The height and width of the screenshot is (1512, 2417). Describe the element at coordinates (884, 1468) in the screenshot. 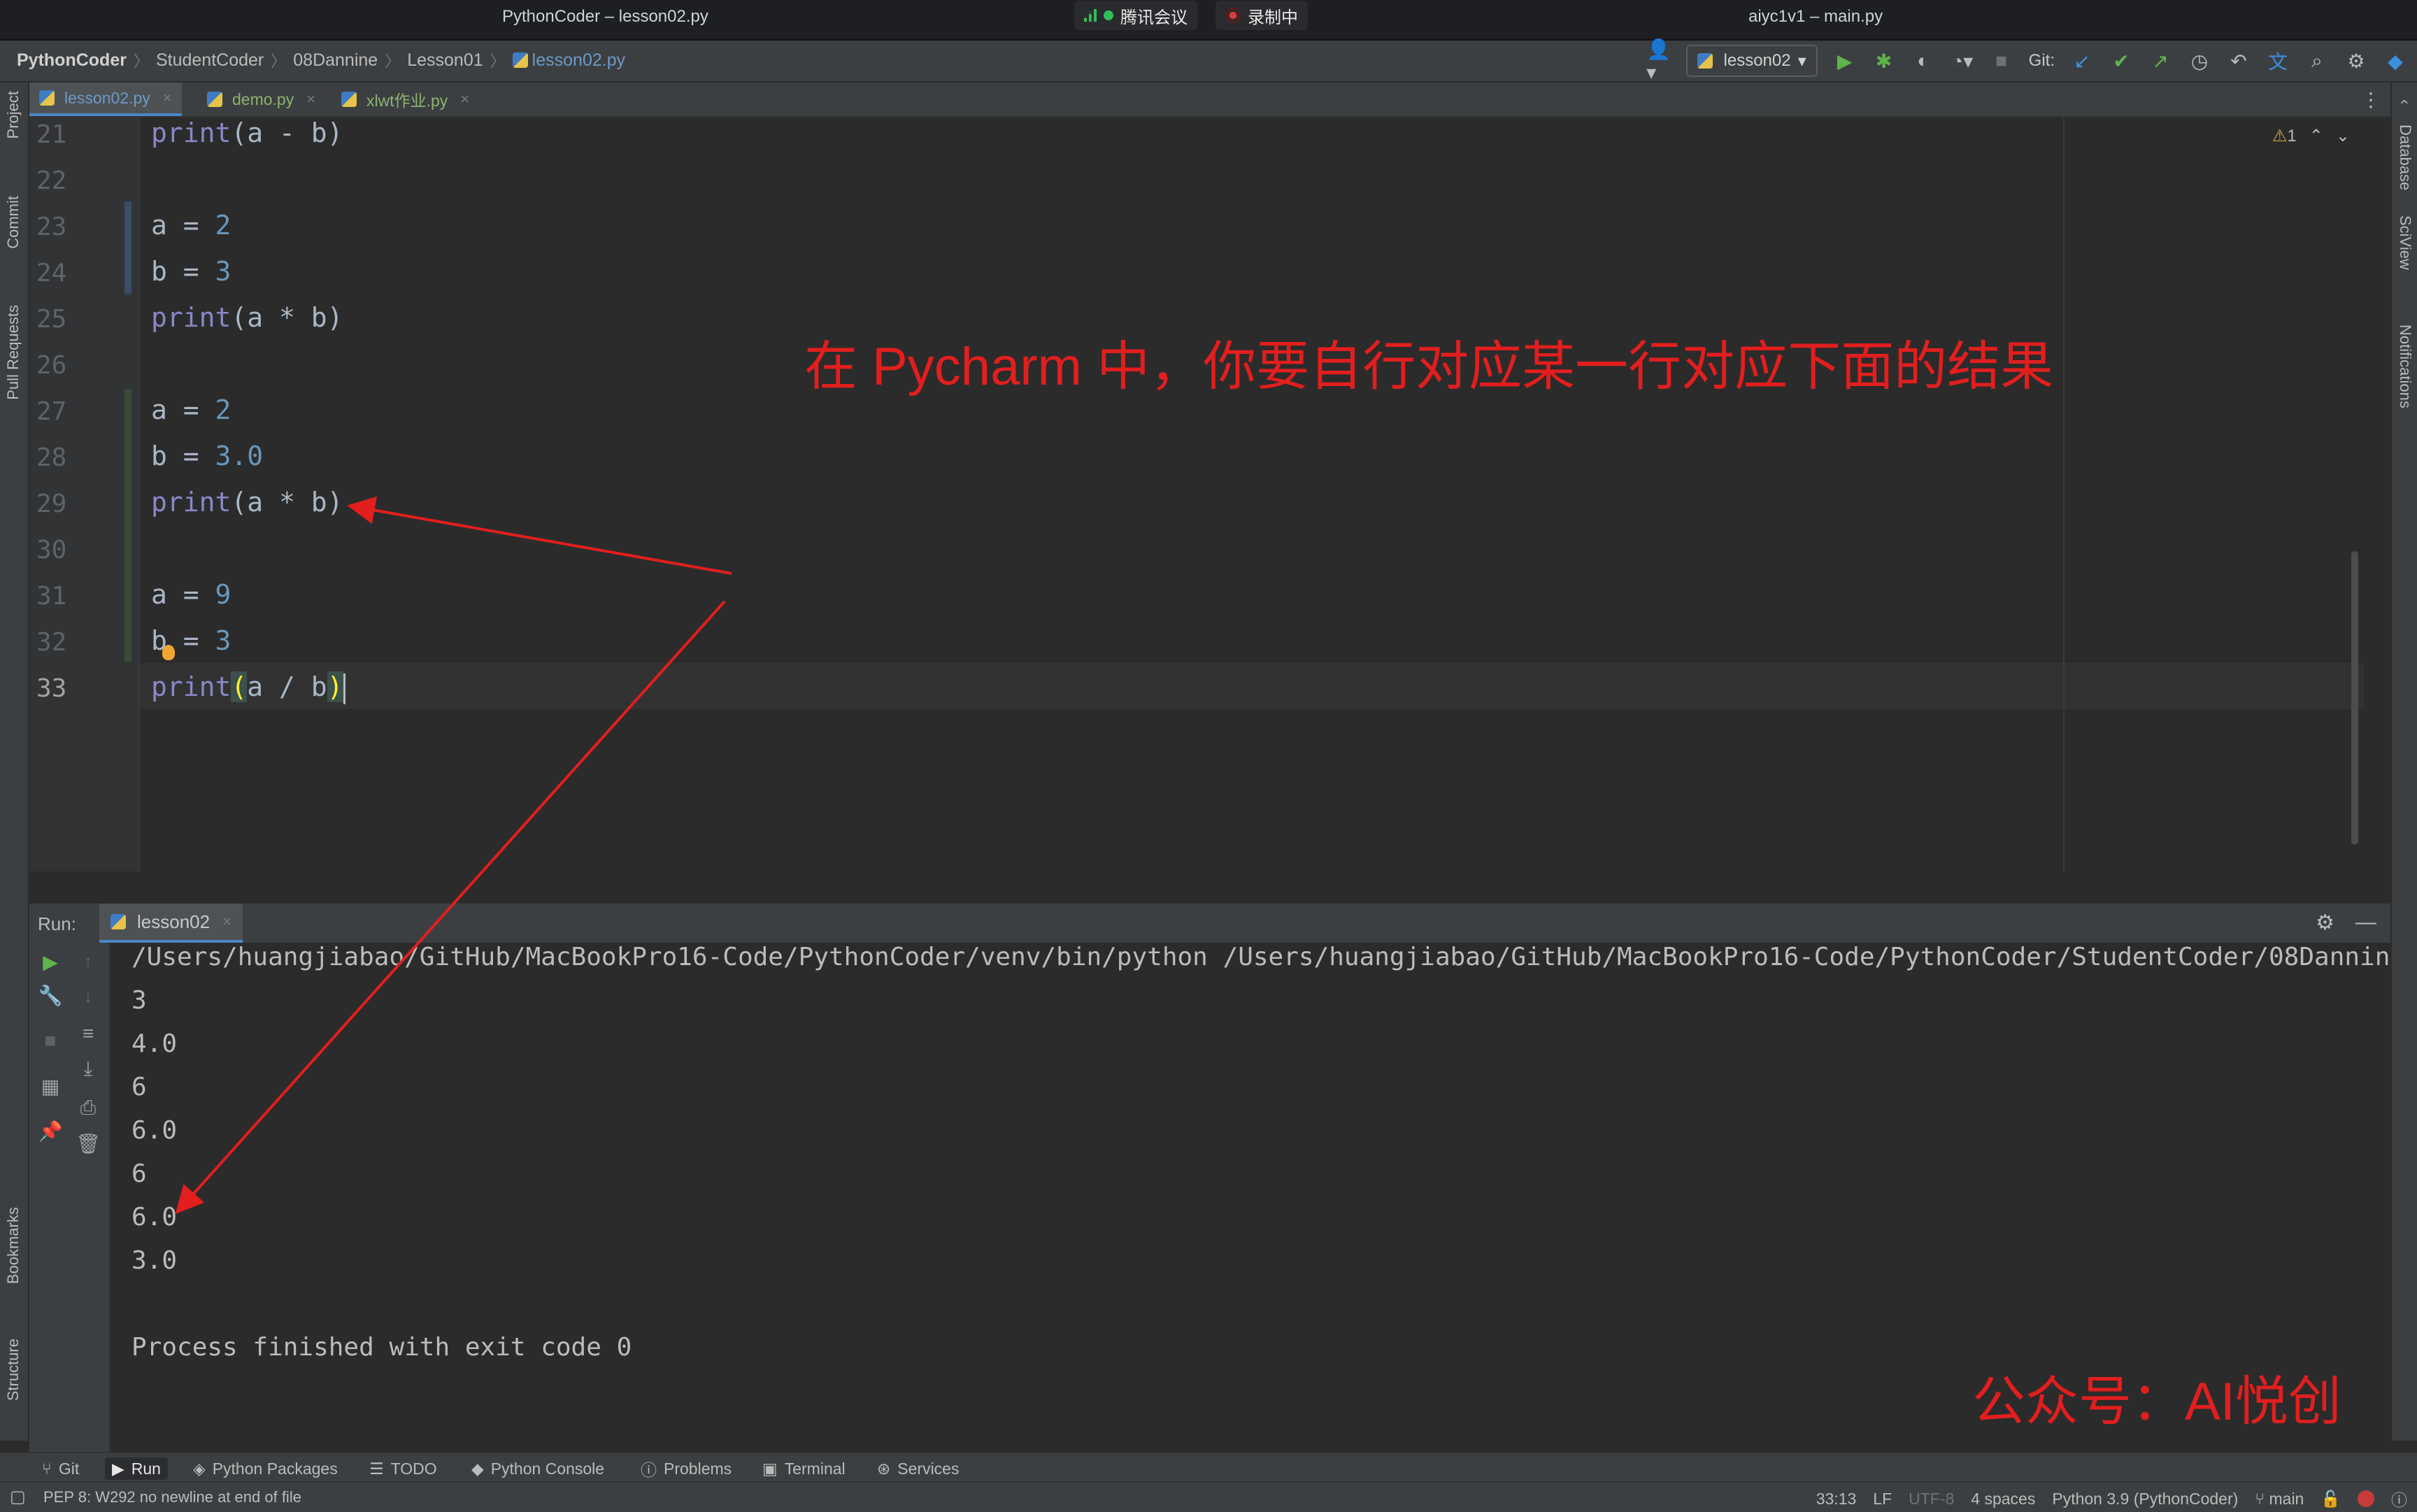

I see `services-icon: ⊛` at that location.